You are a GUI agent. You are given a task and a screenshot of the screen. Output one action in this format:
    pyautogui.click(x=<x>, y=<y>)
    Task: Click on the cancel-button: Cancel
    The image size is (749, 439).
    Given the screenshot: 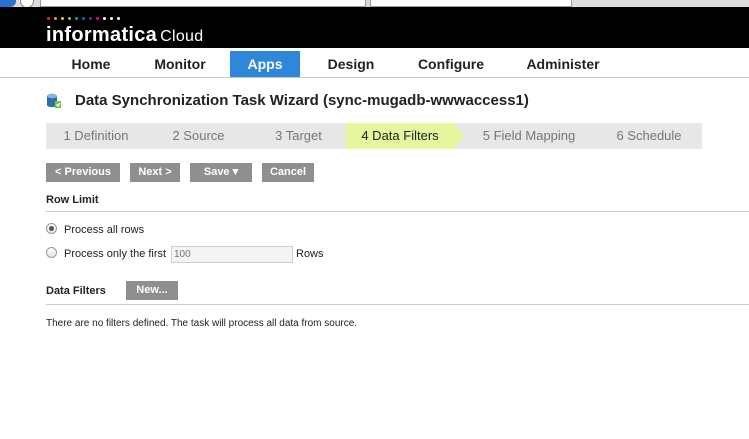 What is the action you would take?
    pyautogui.click(x=288, y=172)
    